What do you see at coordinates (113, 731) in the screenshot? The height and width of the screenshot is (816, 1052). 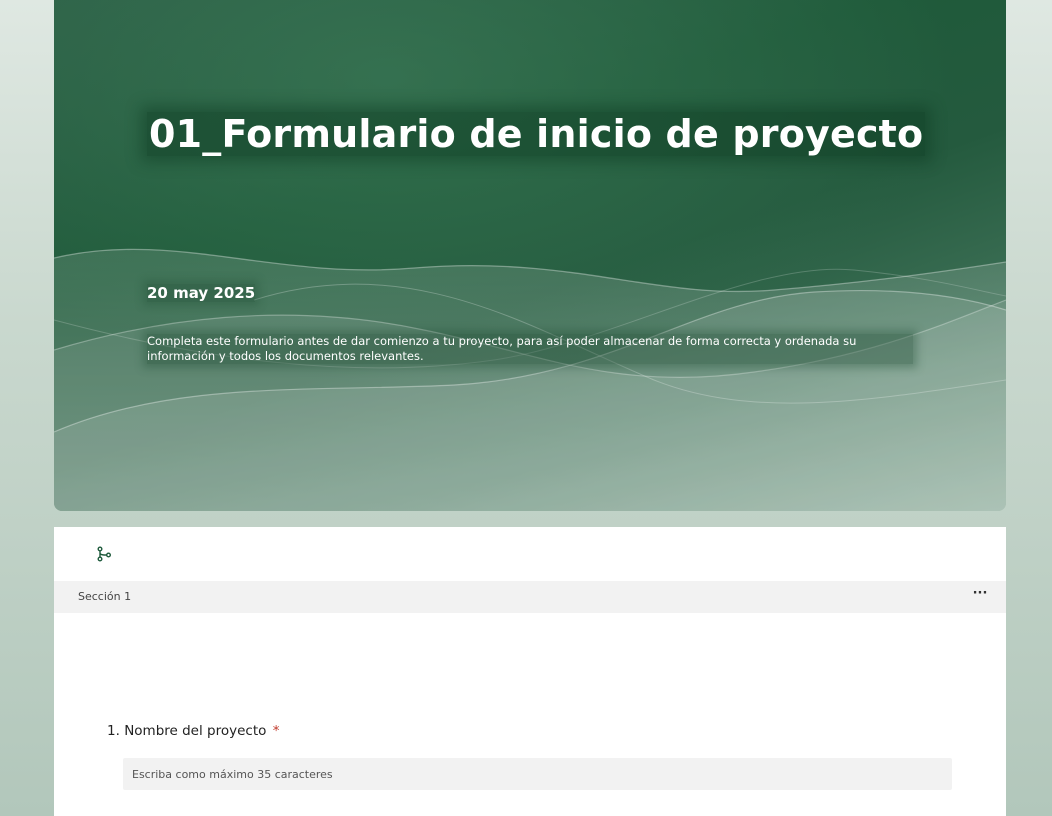 I see `question-number: 1.` at bounding box center [113, 731].